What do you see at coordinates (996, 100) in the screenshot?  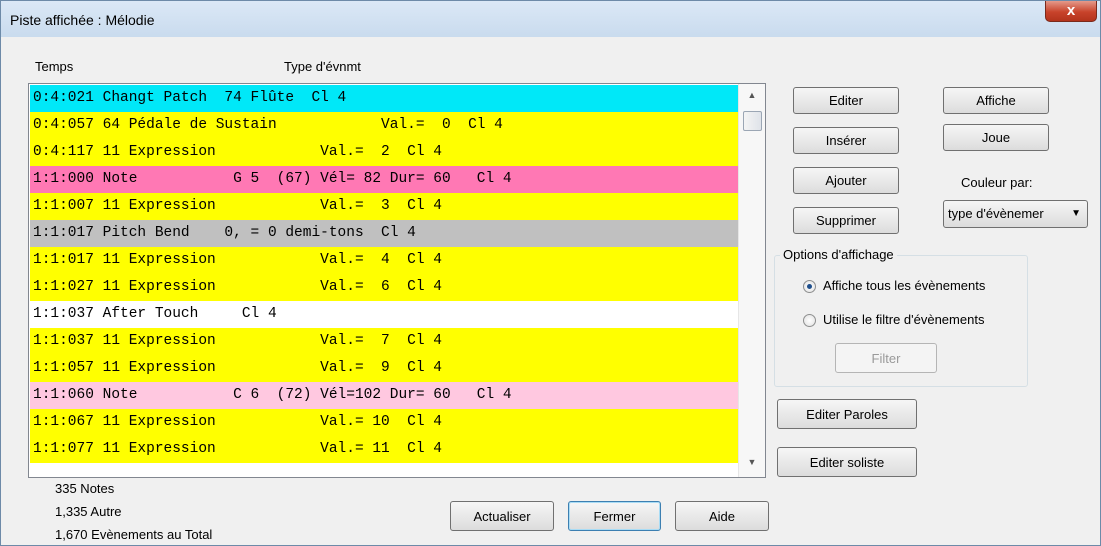 I see `show-button: Affiche` at bounding box center [996, 100].